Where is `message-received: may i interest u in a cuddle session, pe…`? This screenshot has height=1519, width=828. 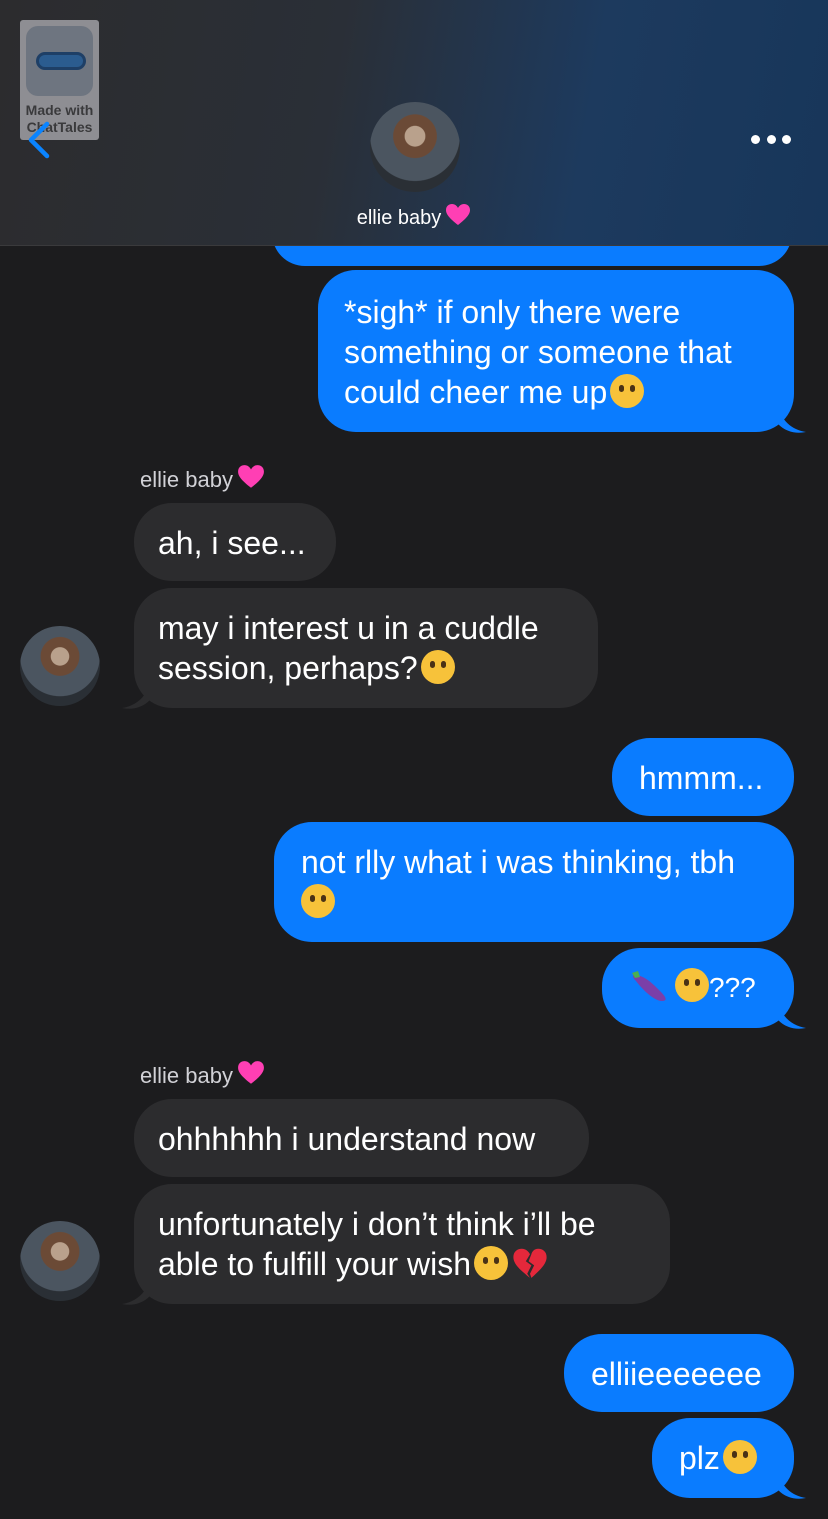
message-received: may i interest u in a cuddle session, pe… is located at coordinates (366, 648).